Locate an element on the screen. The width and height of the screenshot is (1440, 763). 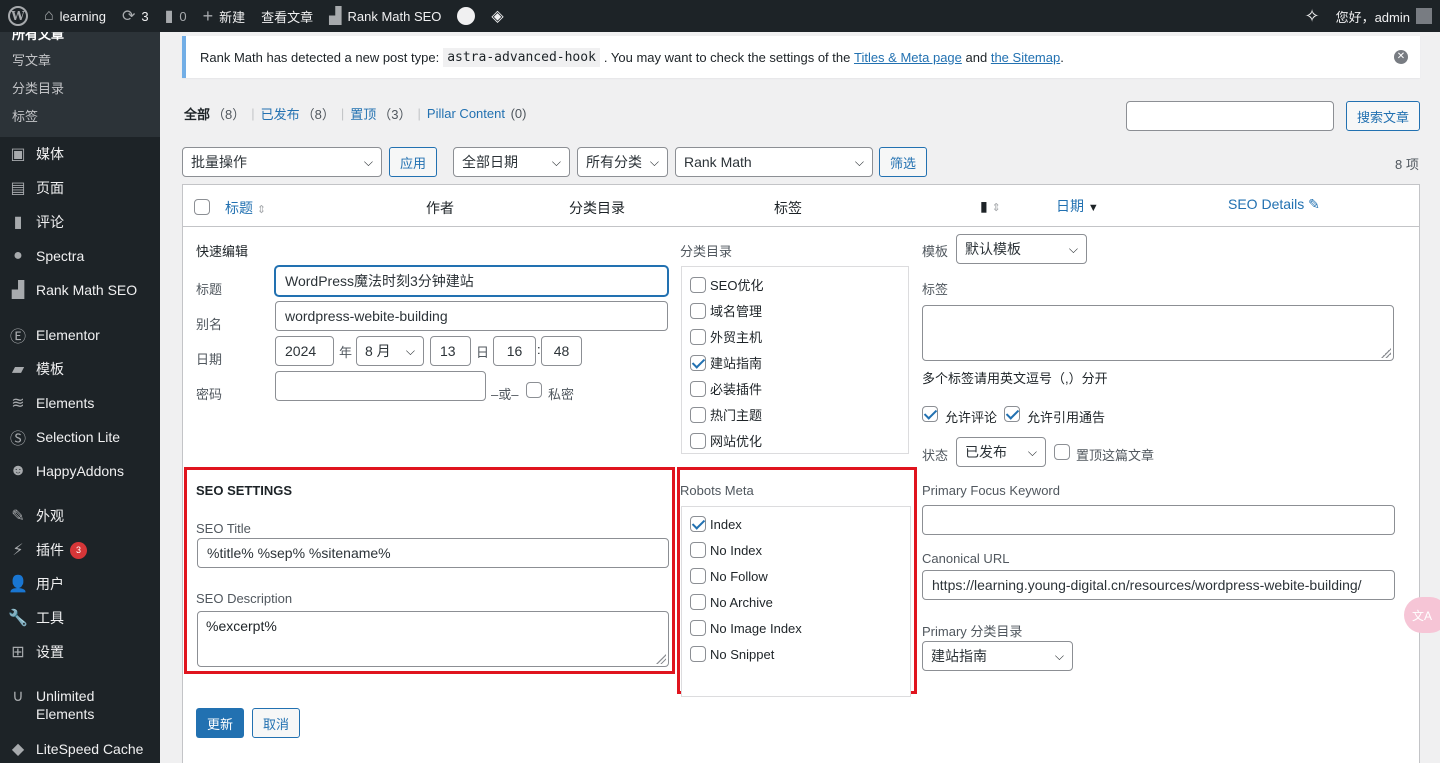
menu-rank-math: ▟ Rank Math SEO is located at coordinates (80, 290).